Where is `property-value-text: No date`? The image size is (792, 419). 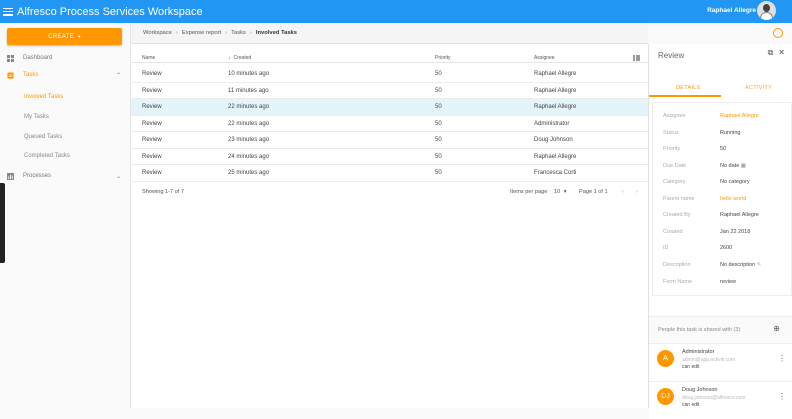 property-value-text: No date is located at coordinates (730, 166).